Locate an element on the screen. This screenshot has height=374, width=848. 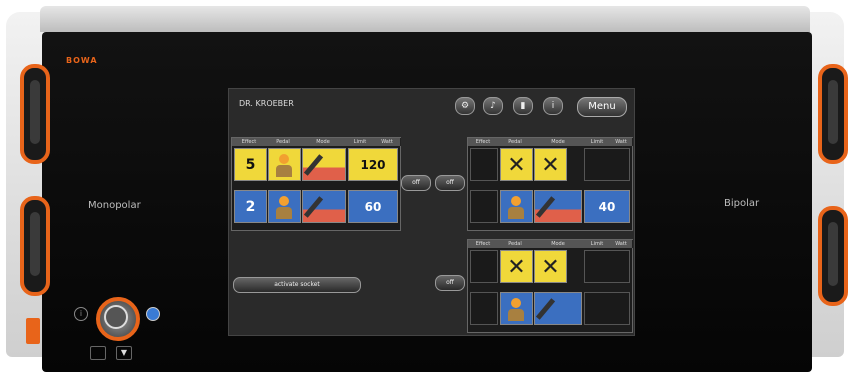
off-button-2: off is located at coordinates (450, 183).